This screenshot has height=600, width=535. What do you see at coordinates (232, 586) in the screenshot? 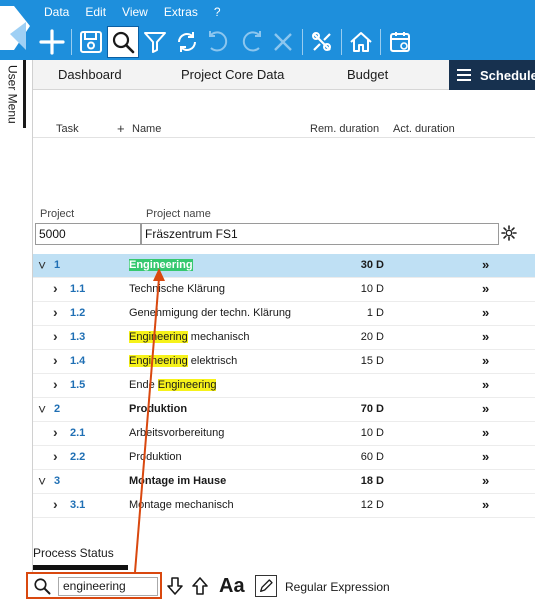
I see `match-case-toggle: Aa` at bounding box center [232, 586].